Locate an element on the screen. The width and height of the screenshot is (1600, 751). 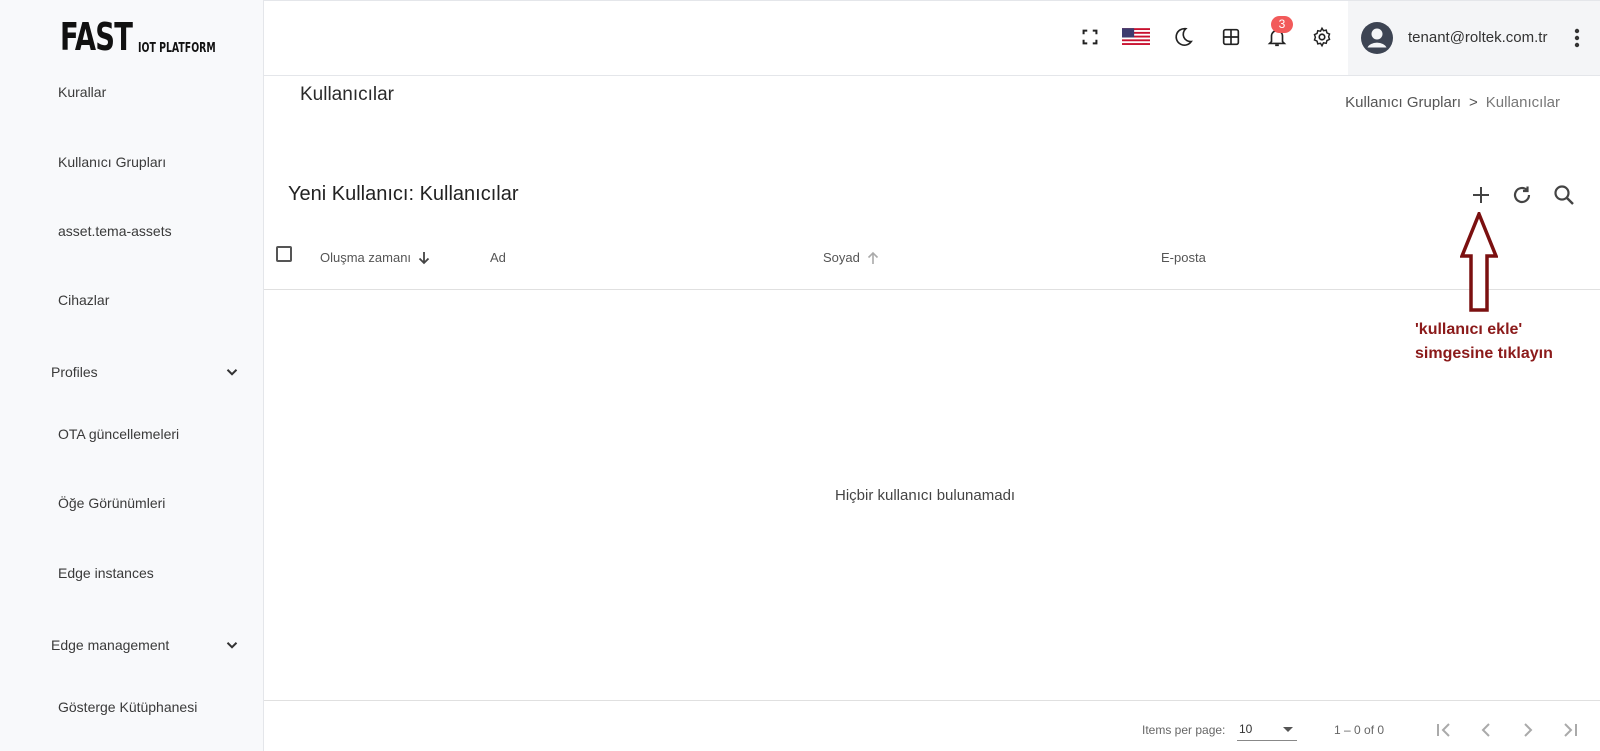
refresh-icon is located at coordinates (1522, 195).